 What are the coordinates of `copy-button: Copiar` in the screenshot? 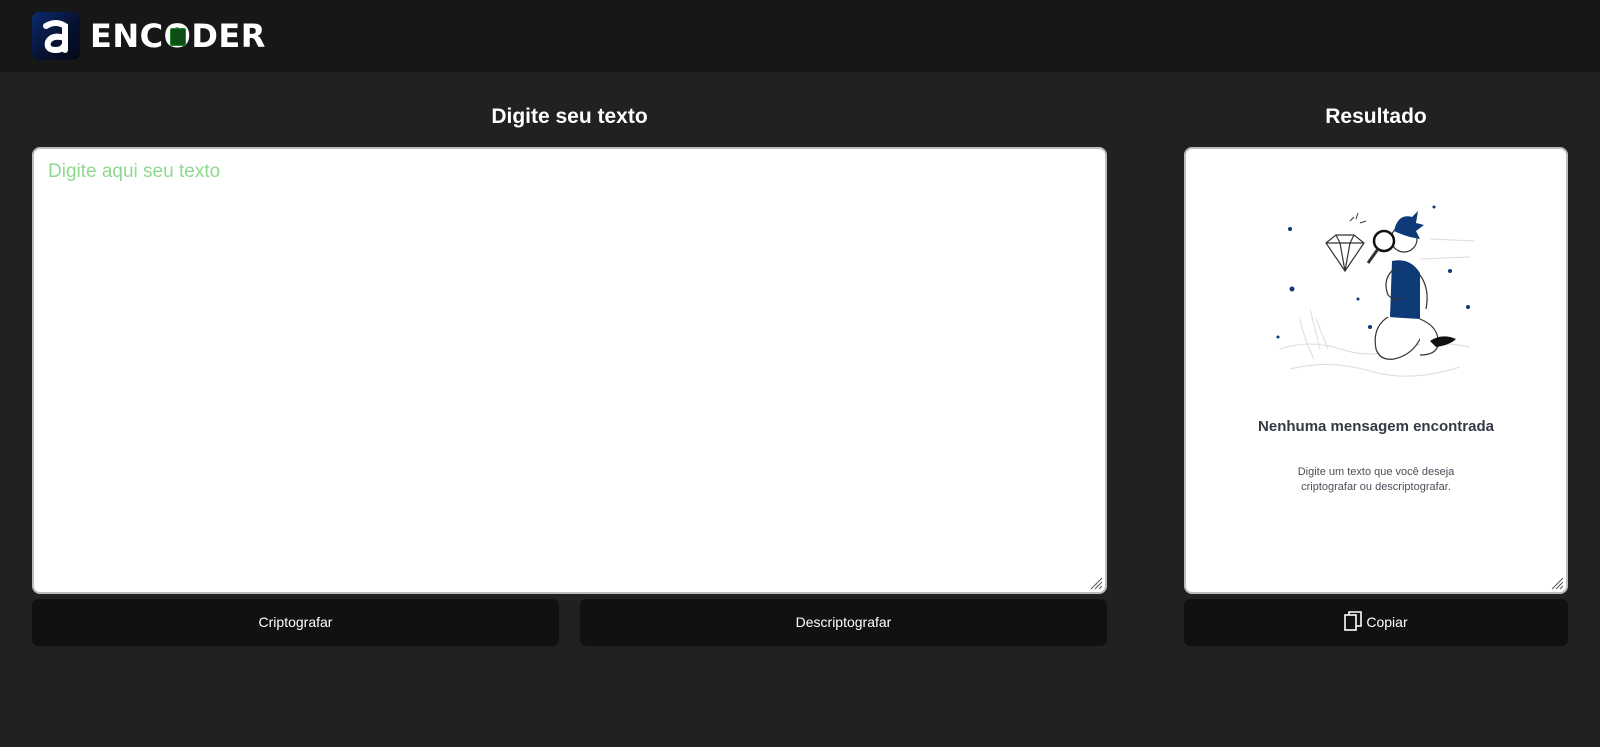 It's located at (1376, 622).